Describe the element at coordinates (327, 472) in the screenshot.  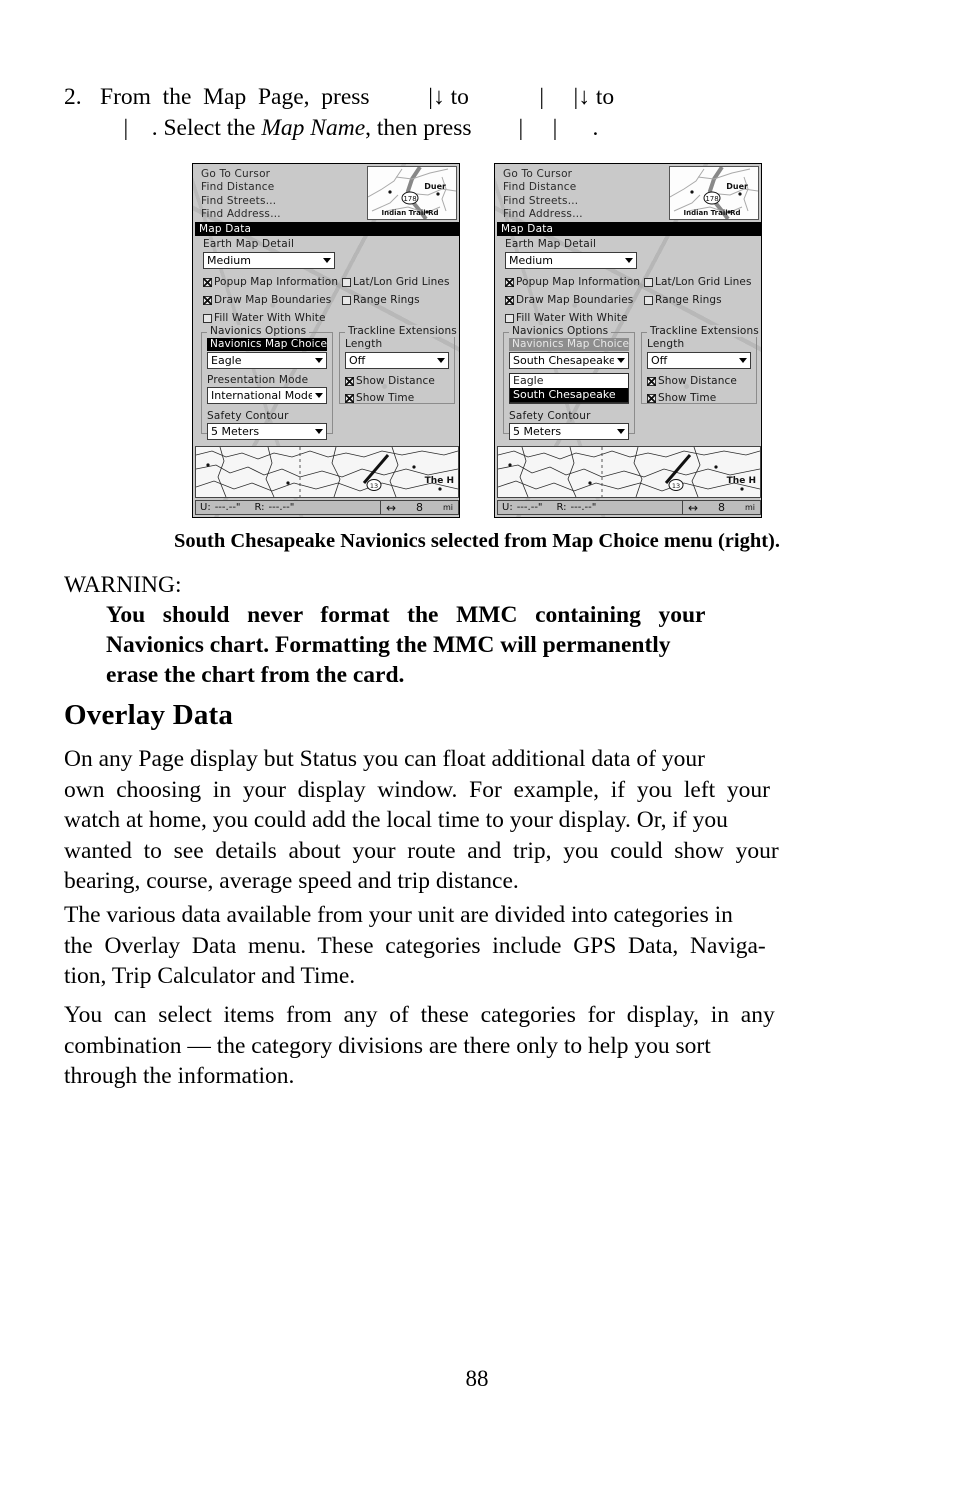
I see `map-strip-left: 13 The H` at that location.